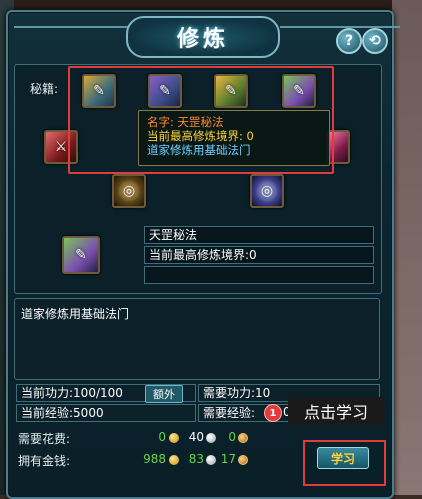 Image resolution: width=422 pixels, height=499 pixels. I want to click on cost-silver-value: 40, so click(196, 437).